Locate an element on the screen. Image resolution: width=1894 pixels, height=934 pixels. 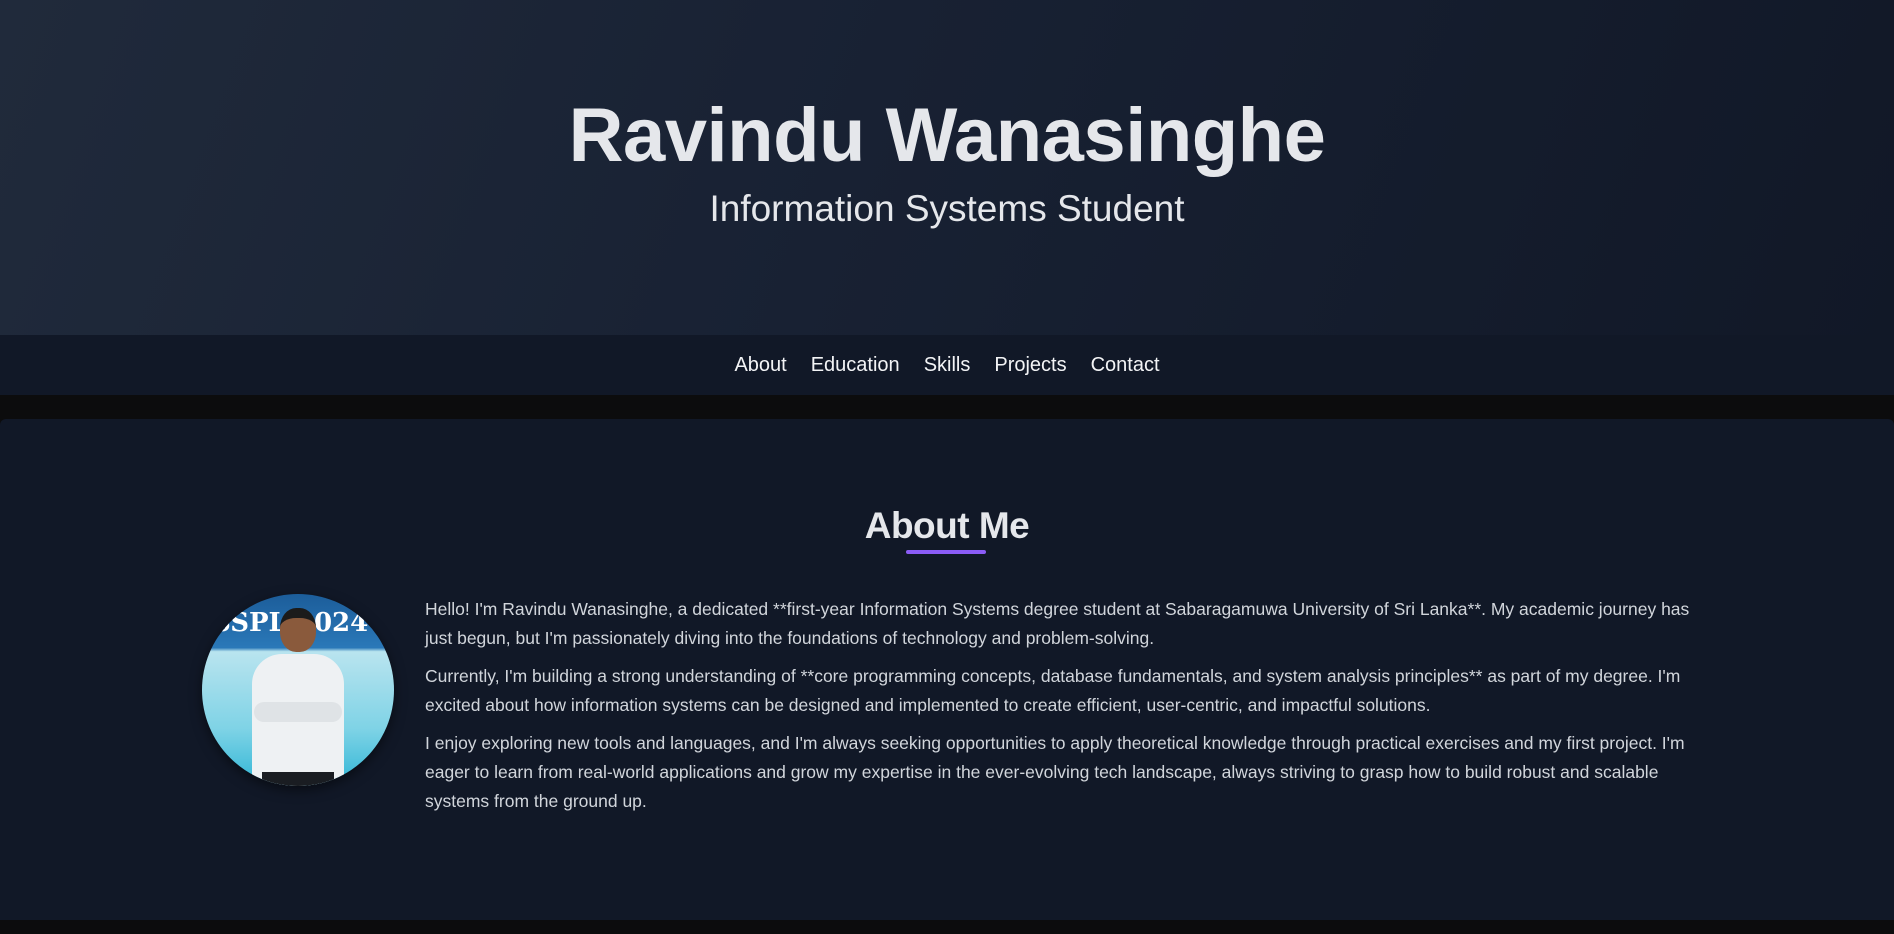
about-heading: About Me is located at coordinates (947, 525).